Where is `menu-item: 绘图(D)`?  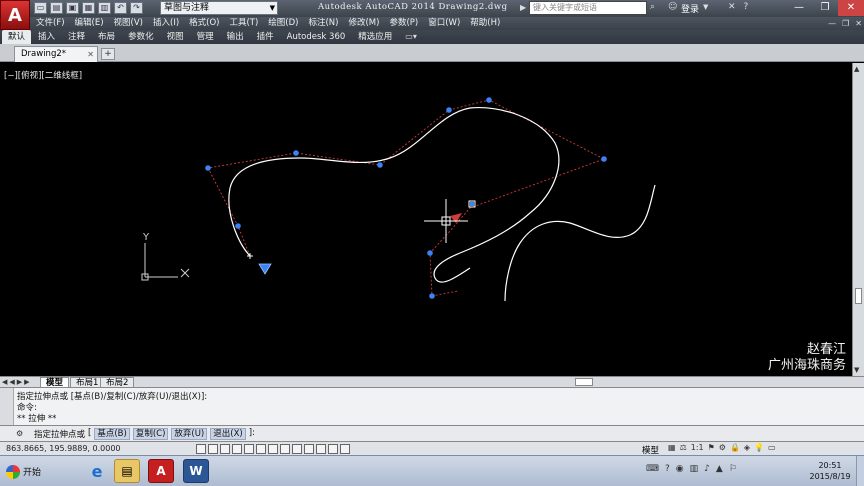
menu-item: 绘图(D) is located at coordinates (283, 23).